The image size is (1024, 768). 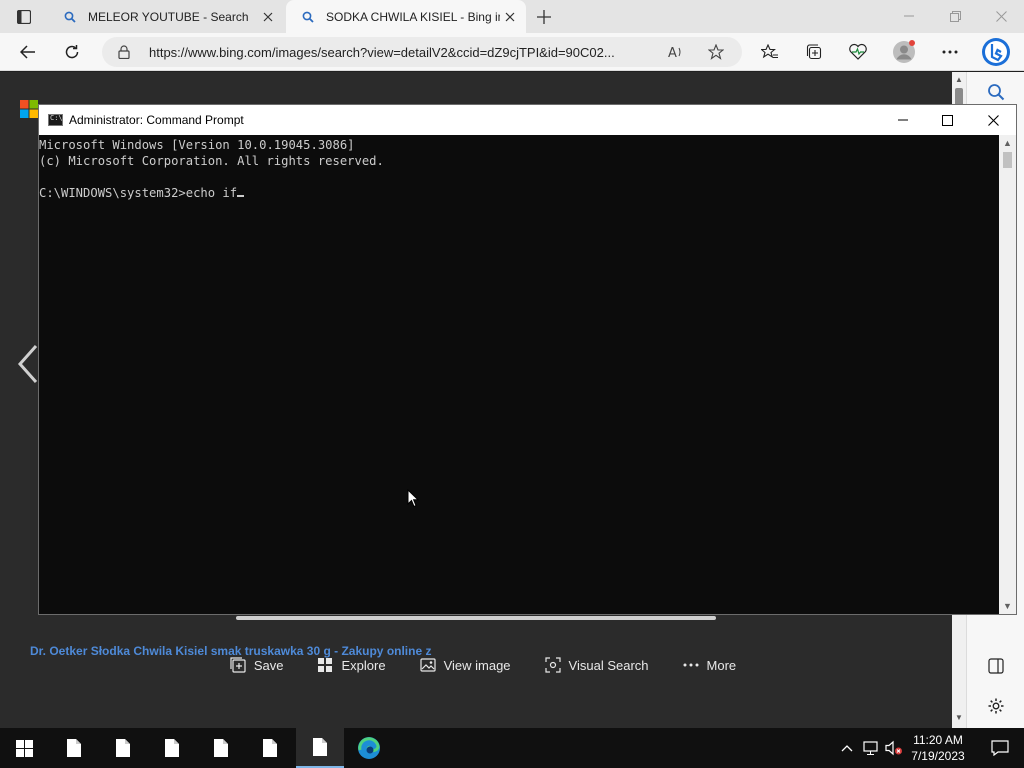 What do you see at coordinates (325, 665) in the screenshot?
I see `grid-icon` at bounding box center [325, 665].